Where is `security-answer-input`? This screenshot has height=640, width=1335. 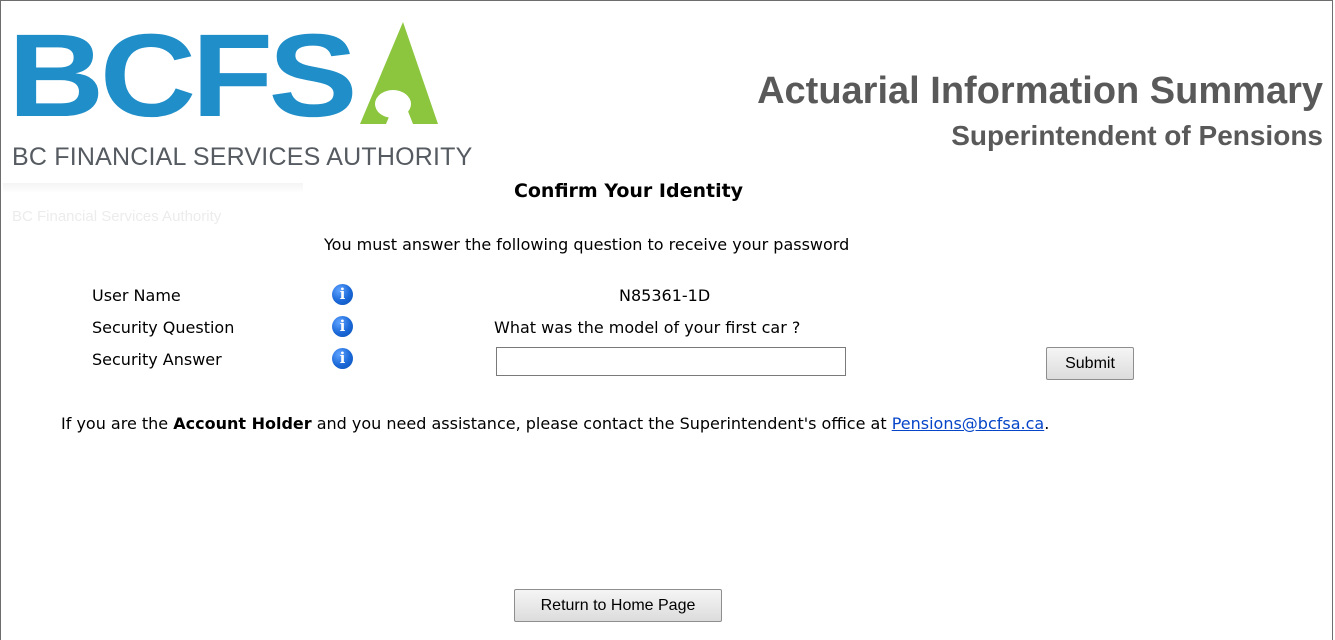
security-answer-input is located at coordinates (671, 361).